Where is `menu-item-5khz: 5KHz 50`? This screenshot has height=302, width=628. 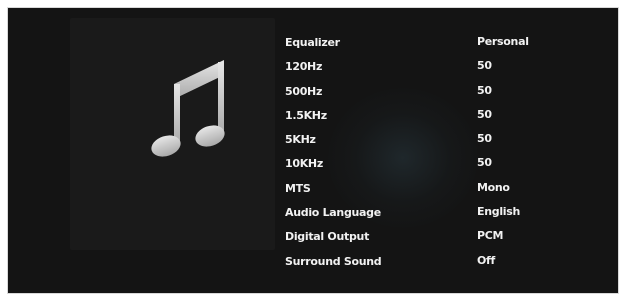
menu-item-5khz: 5KHz 50 is located at coordinates (435, 141).